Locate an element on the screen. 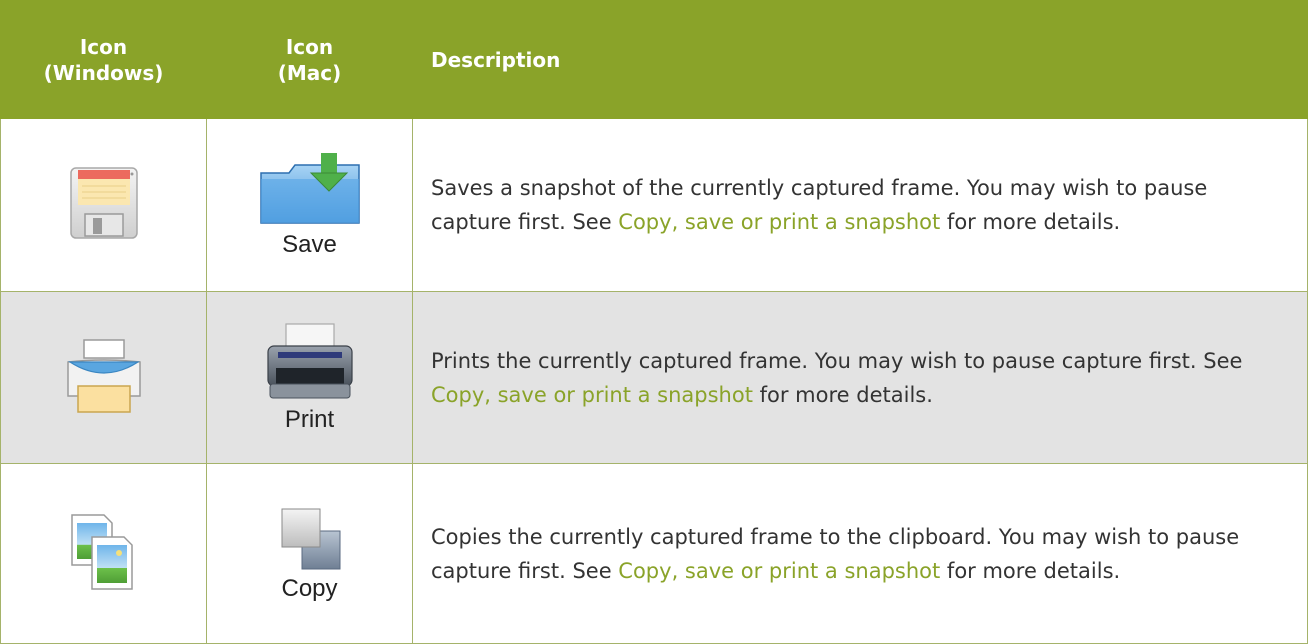 This screenshot has height=644, width=1308. mac-save-label: Save is located at coordinates (309, 244).